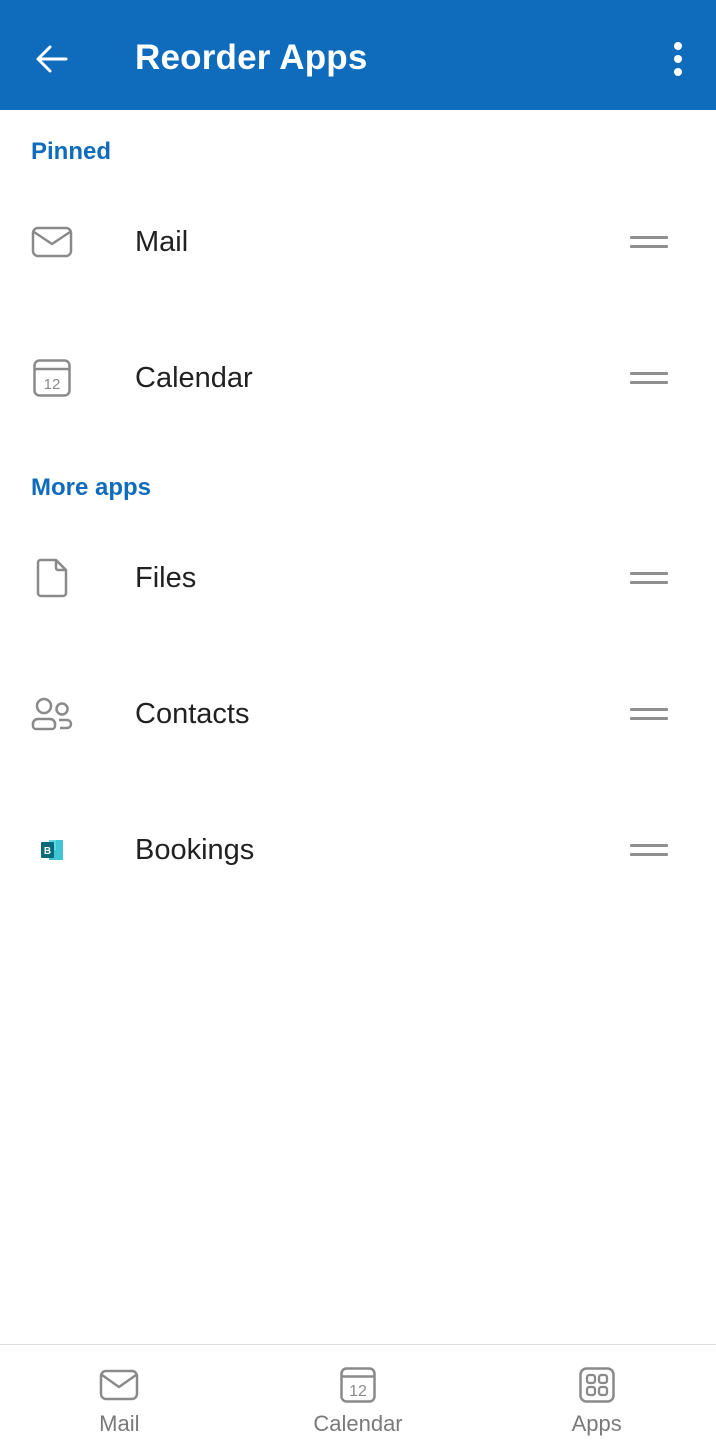 This screenshot has width=716, height=1442. I want to click on file-icon, so click(52, 578).